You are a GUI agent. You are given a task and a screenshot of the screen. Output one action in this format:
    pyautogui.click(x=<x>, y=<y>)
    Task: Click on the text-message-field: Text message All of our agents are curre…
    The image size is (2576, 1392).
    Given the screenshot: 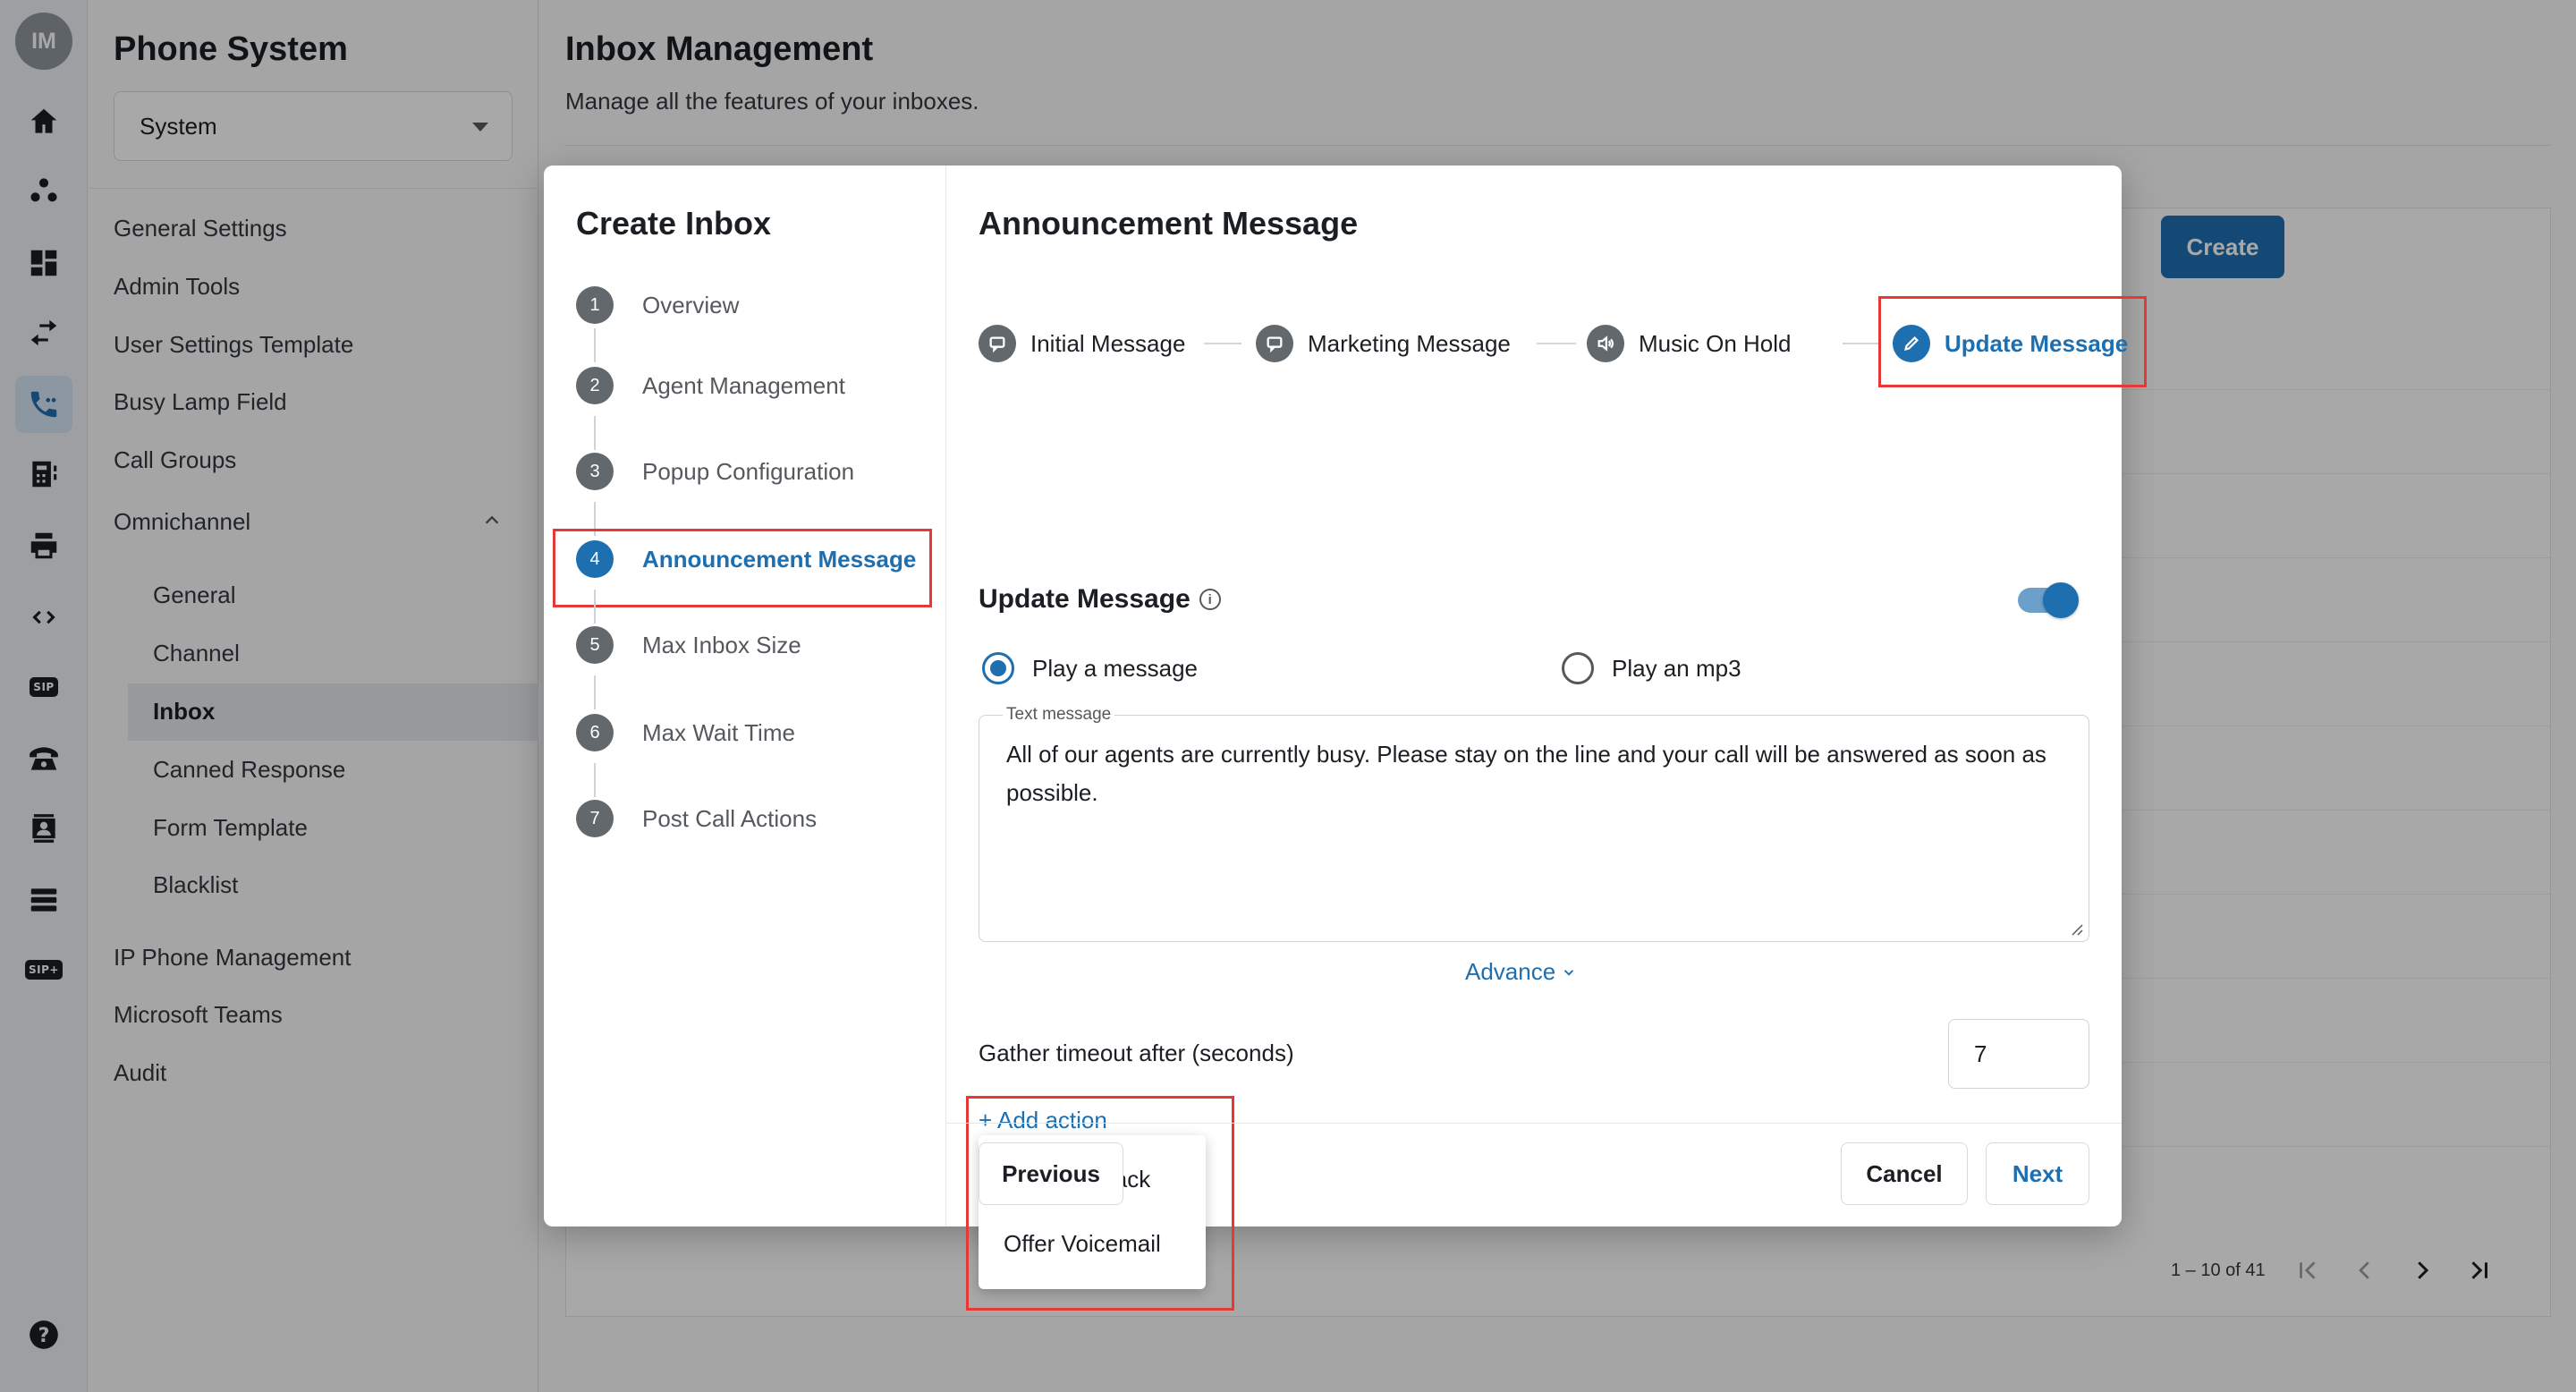 What is the action you would take?
    pyautogui.click(x=1534, y=823)
    